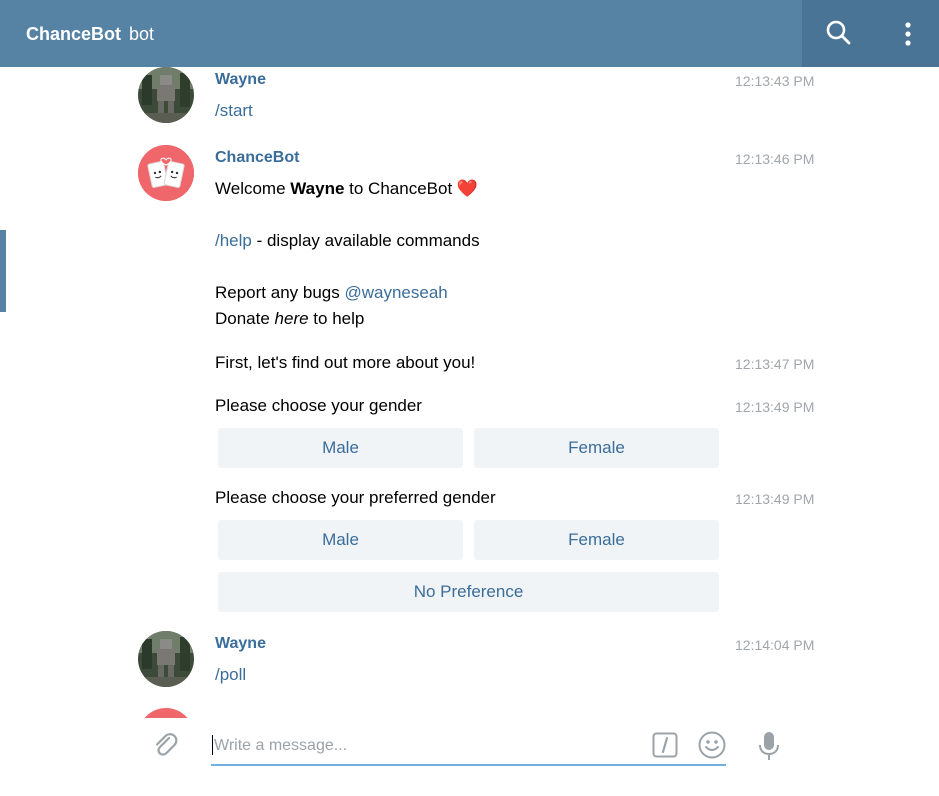 This screenshot has width=939, height=796. I want to click on message-composer, so click(469, 757).